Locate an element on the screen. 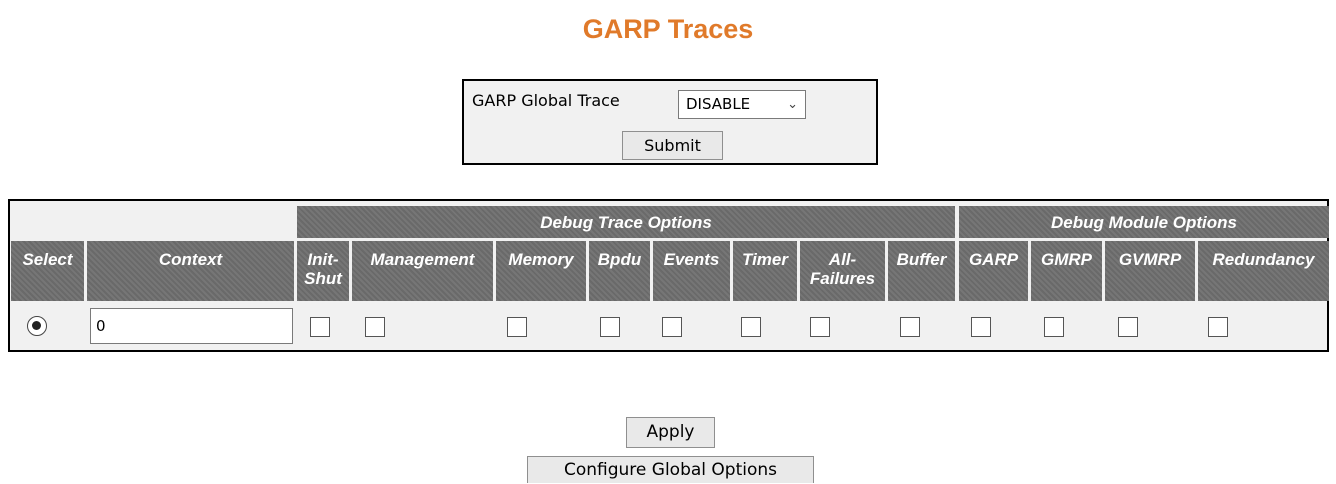  global-trace-select: DISABLE ⌄ is located at coordinates (742, 104).